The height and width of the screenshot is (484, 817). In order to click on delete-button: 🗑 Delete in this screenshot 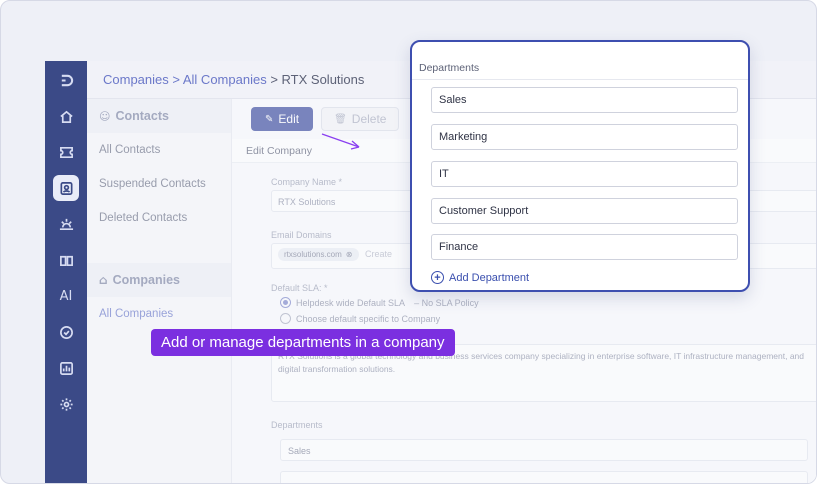, I will do `click(360, 119)`.